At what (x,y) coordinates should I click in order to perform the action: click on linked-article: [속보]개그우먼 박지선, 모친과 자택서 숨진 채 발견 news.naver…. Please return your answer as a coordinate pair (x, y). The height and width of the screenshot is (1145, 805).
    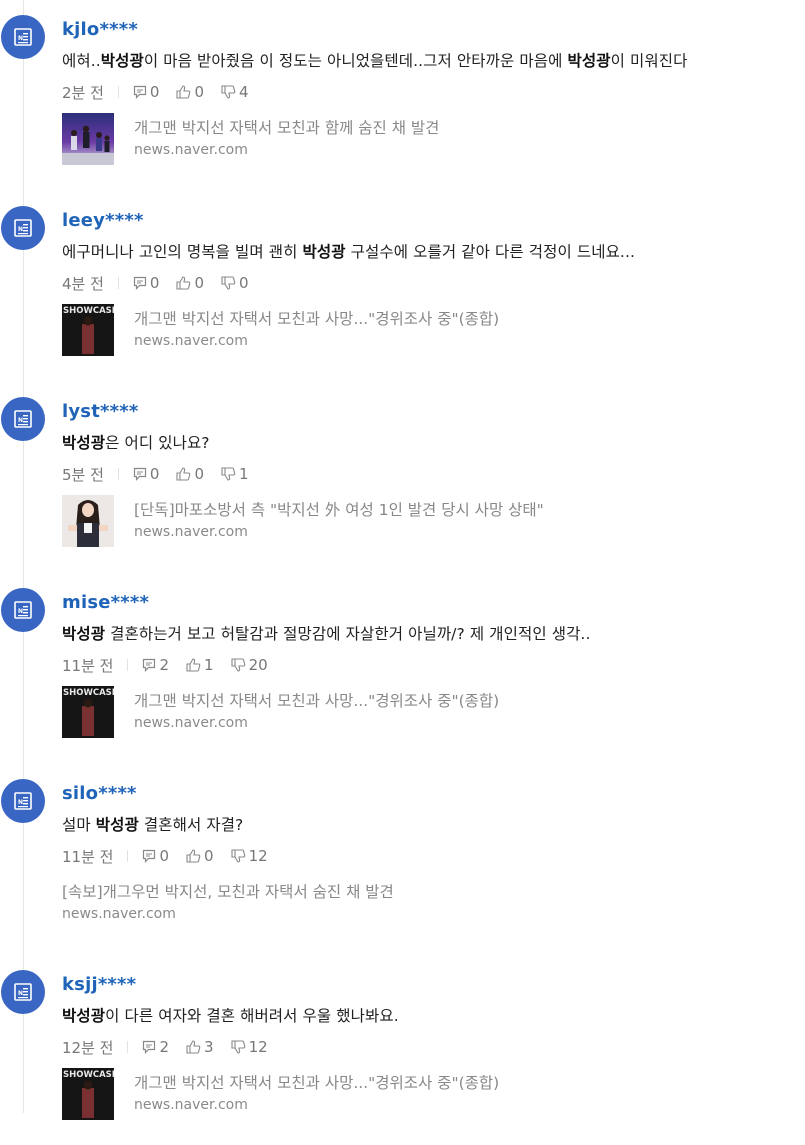
    Looking at the image, I should click on (228, 903).